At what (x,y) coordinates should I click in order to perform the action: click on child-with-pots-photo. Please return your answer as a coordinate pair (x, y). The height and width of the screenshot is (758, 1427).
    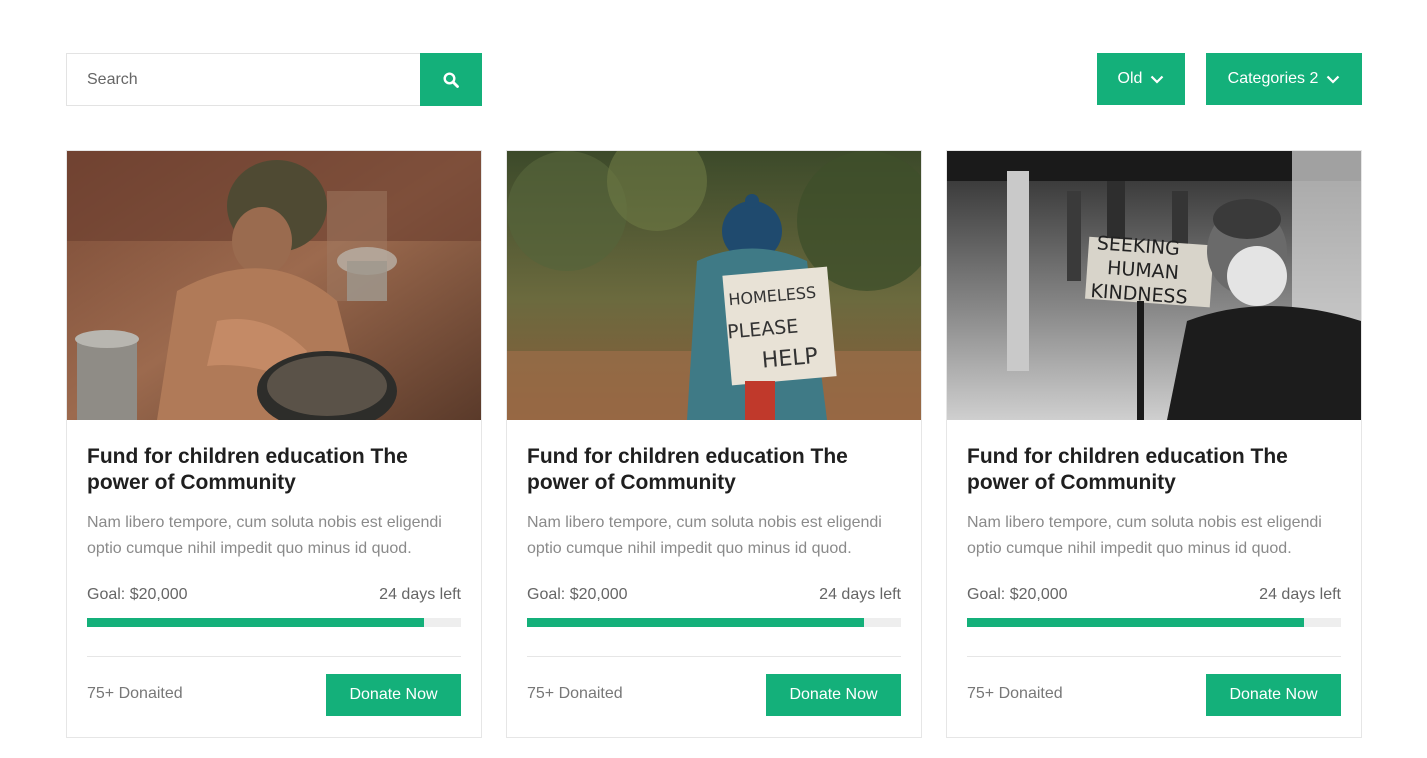
    Looking at the image, I should click on (274, 285).